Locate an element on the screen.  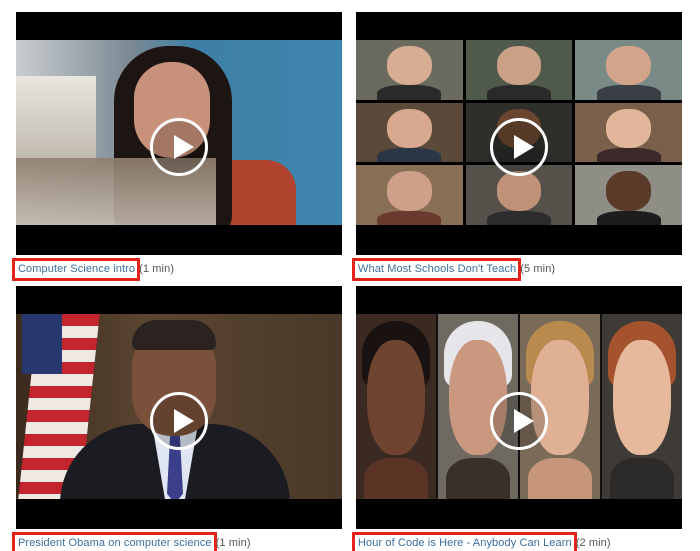
video-title-link: President Obama on computer science is located at coordinates (114, 541).